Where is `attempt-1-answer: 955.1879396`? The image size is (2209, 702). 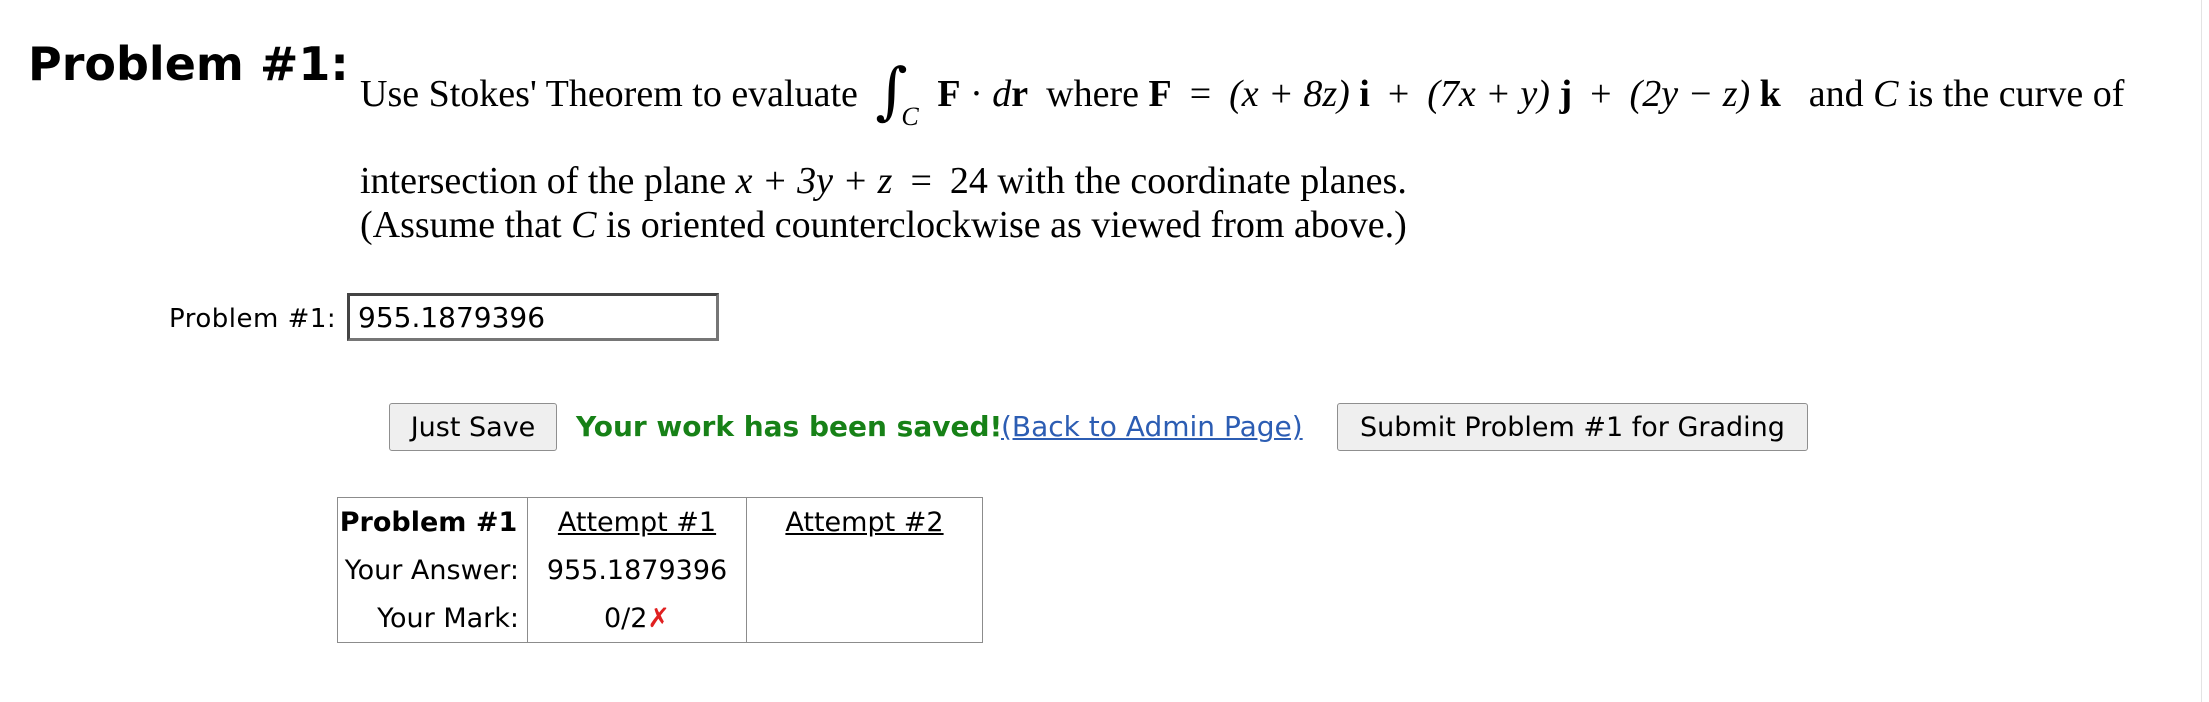 attempt-1-answer: 955.1879396 is located at coordinates (637, 570).